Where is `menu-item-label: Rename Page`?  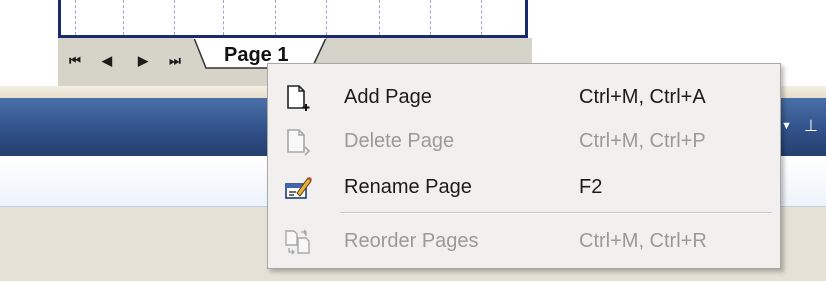
menu-item-label: Rename Page is located at coordinates (408, 187).